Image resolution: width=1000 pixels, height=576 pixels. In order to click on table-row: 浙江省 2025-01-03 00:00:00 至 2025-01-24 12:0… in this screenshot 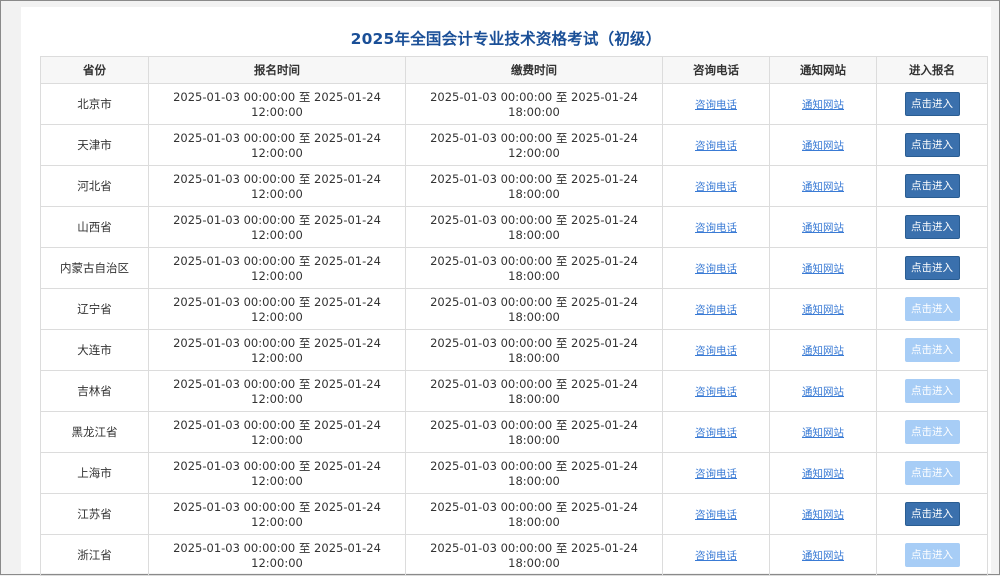, I will do `click(514, 555)`.